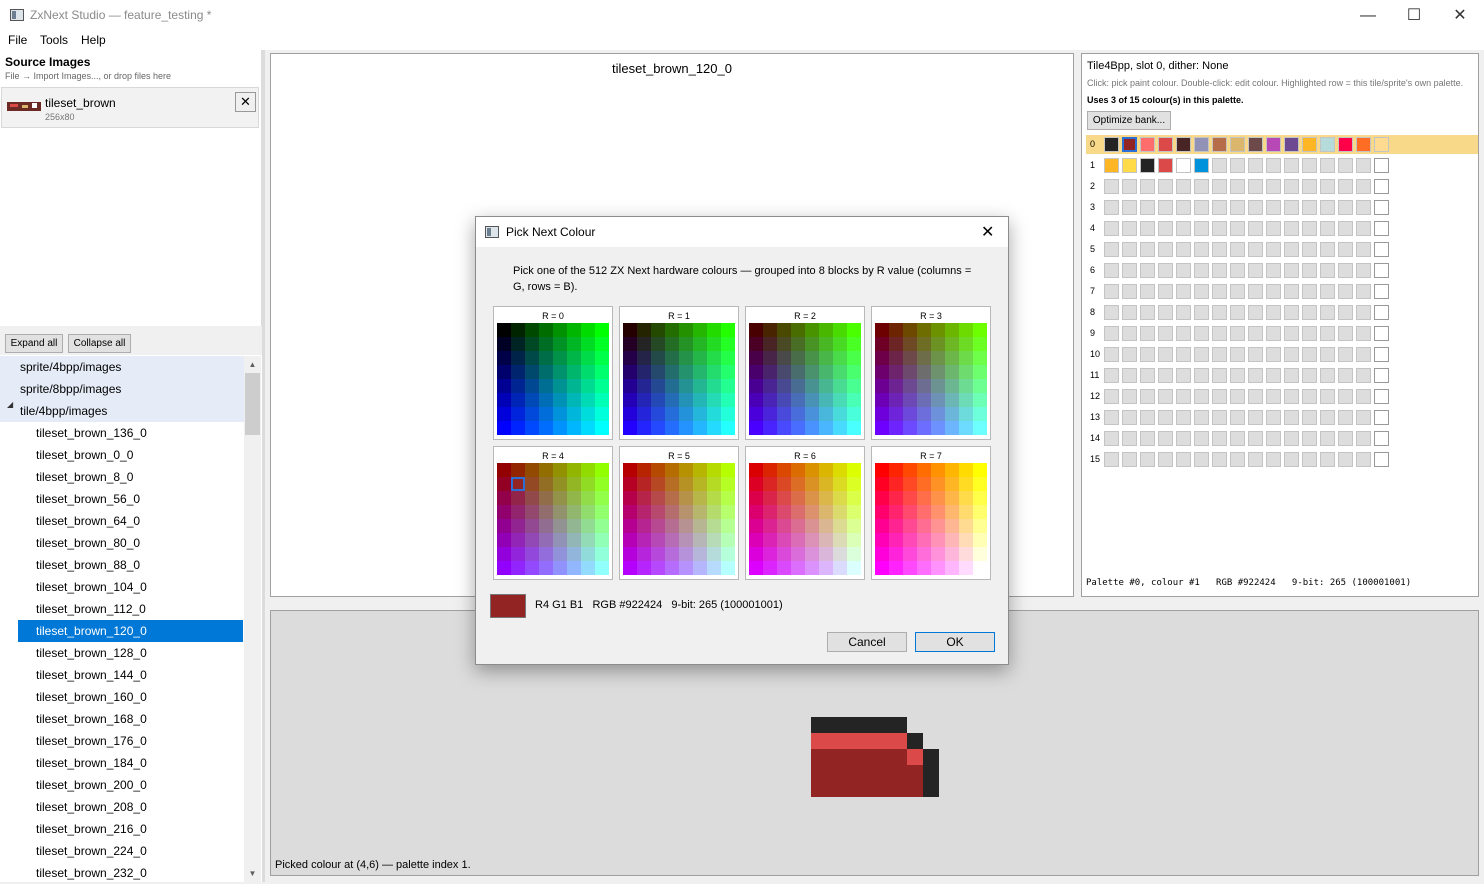 Image resolution: width=1484 pixels, height=884 pixels. I want to click on menu-tools: Tools, so click(54, 40).